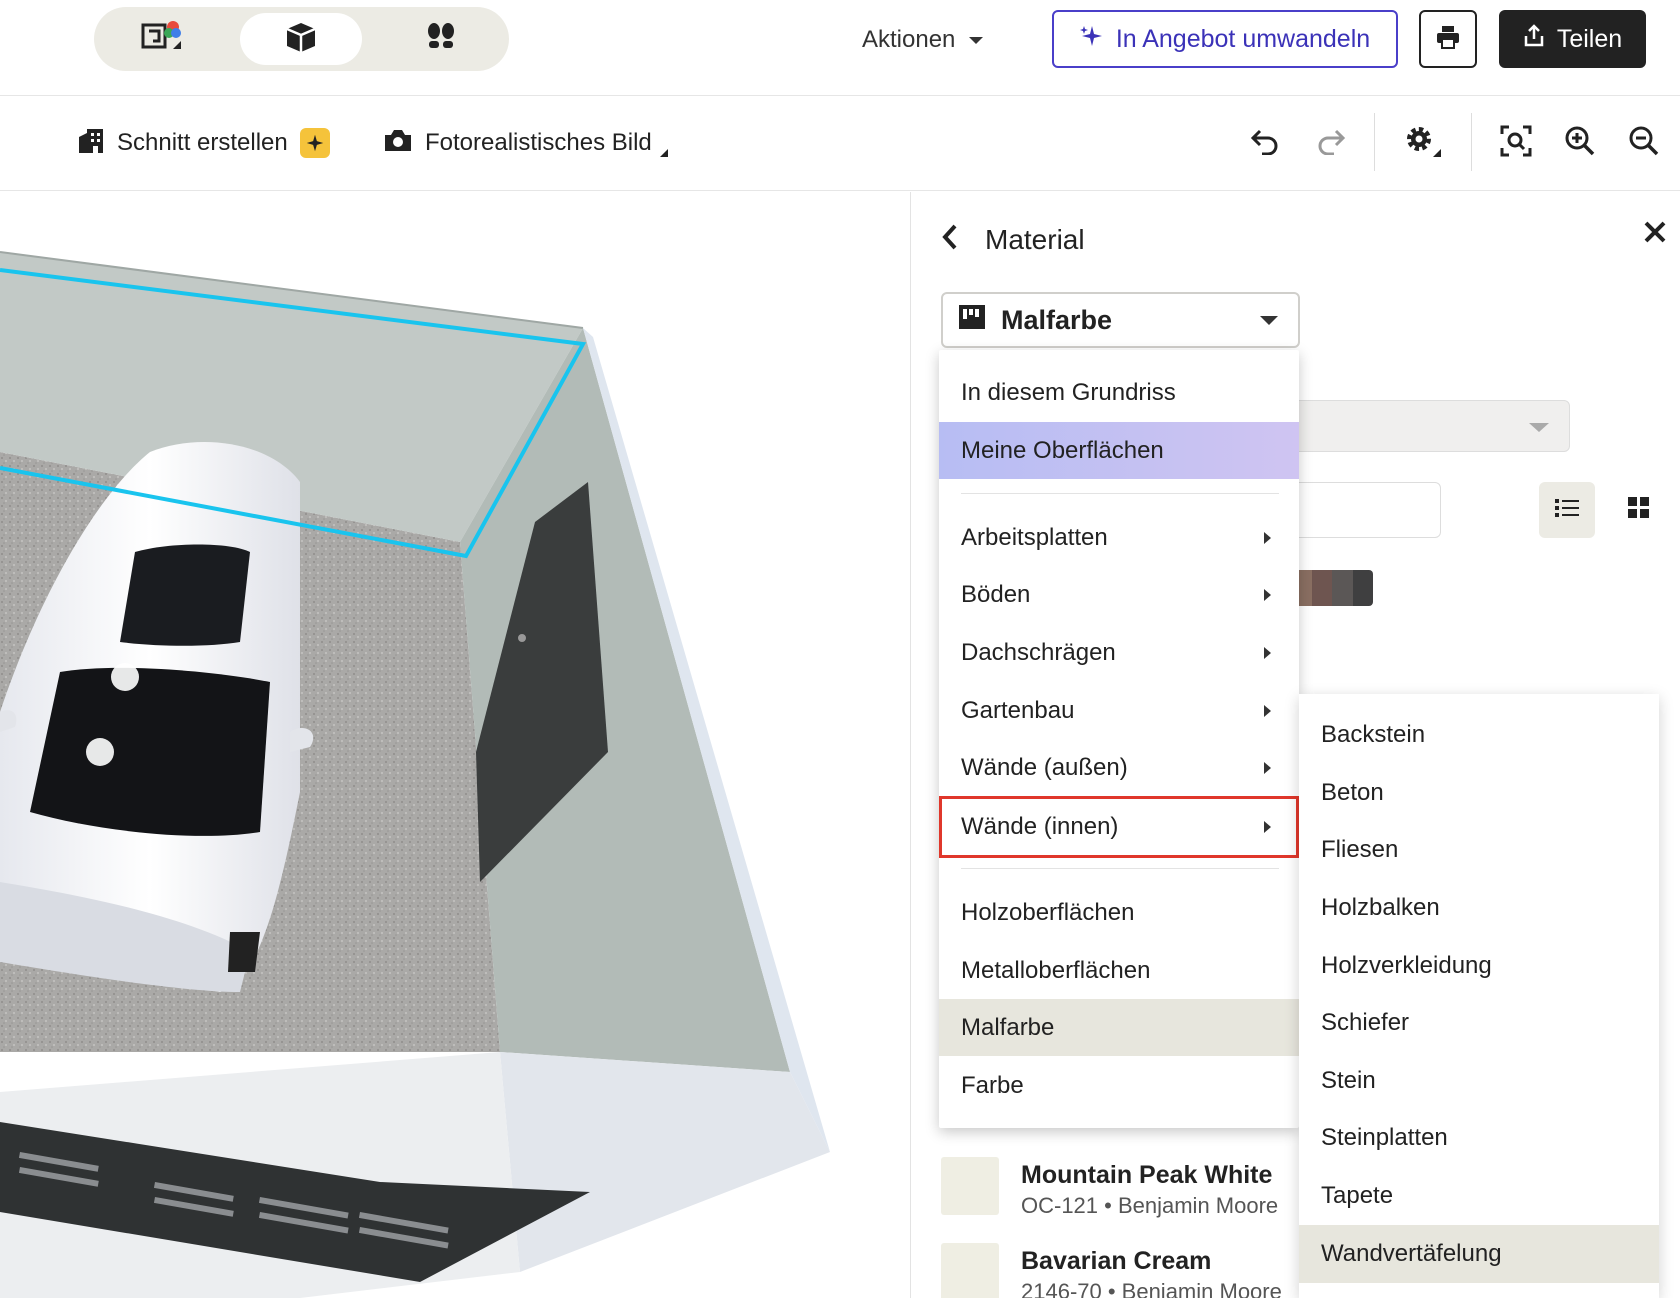  I want to click on item-name: Mountain Peak White, so click(1147, 1175).